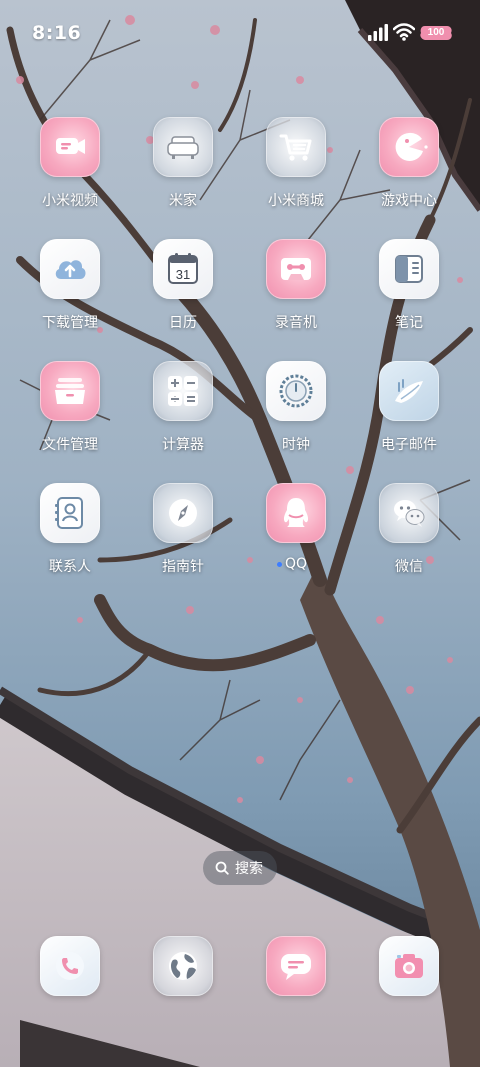 The height and width of the screenshot is (1067, 480). I want to click on qq-icon, so click(296, 512).